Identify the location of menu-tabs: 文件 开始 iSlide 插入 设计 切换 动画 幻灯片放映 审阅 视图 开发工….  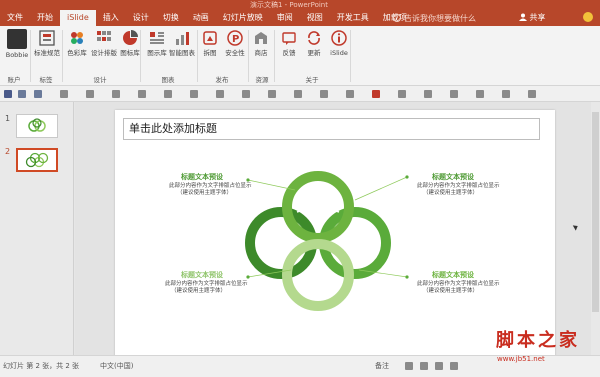
(207, 18).